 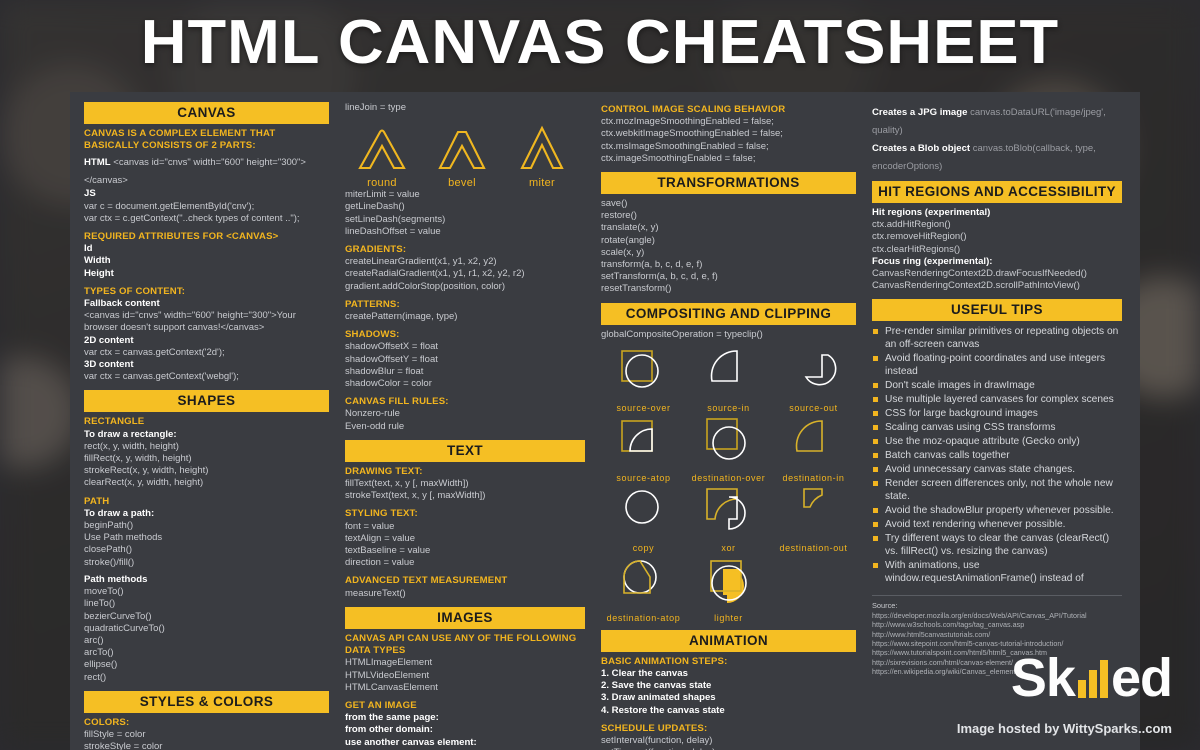 I want to click on colors-item: strokeStyle = color, so click(x=123, y=745).